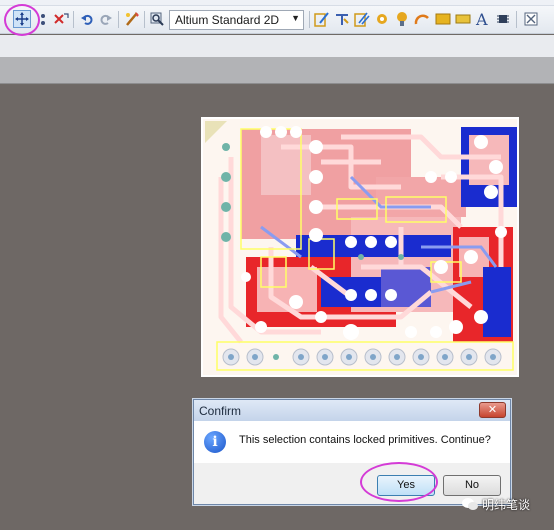 The width and height of the screenshot is (554, 530). I want to click on watermark: 明纬笔谈, so click(496, 504).